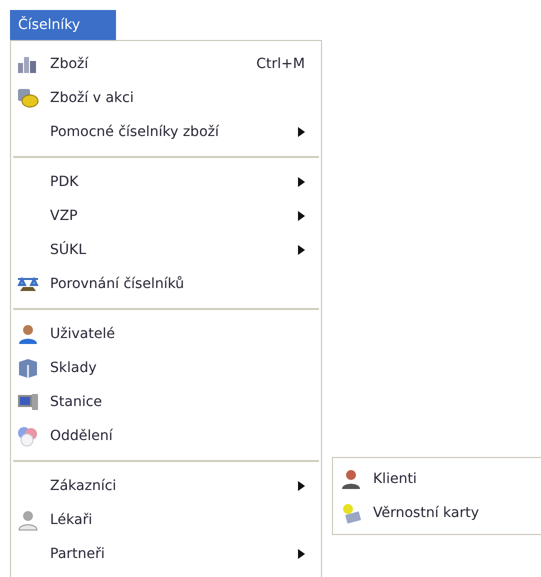 The image size is (541, 577). Describe the element at coordinates (28, 436) in the screenshot. I see `circles-icon` at that location.